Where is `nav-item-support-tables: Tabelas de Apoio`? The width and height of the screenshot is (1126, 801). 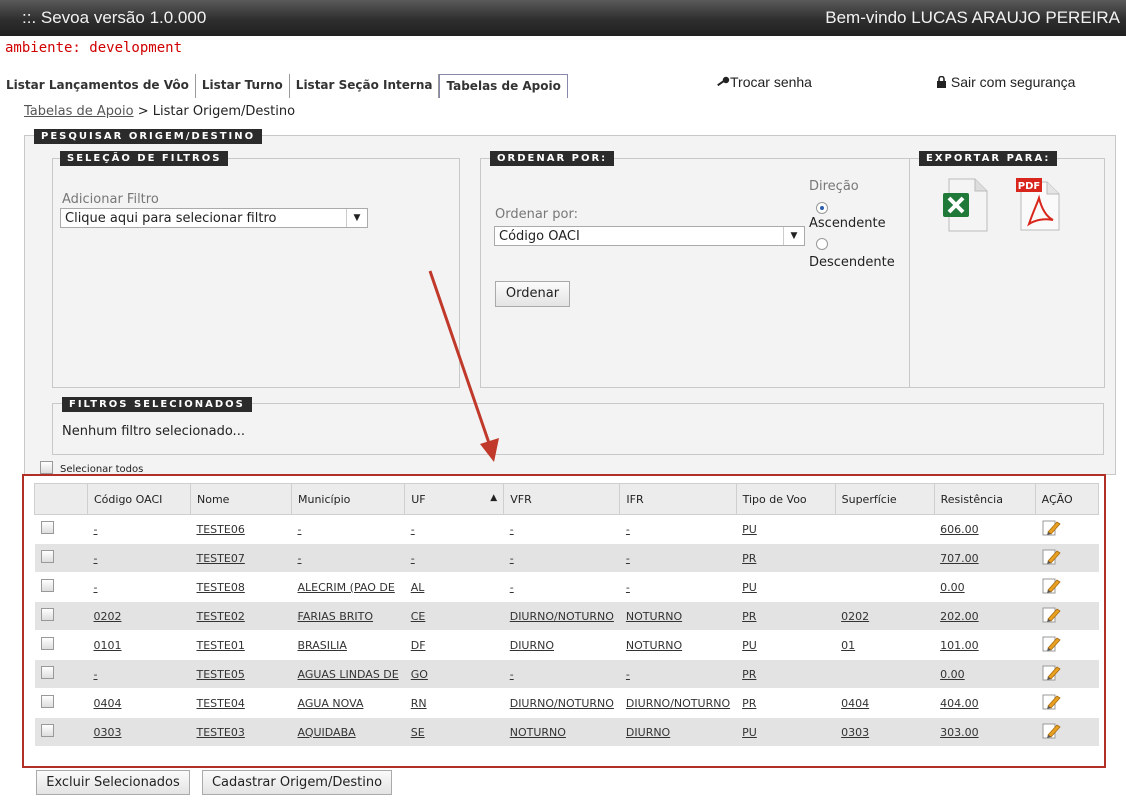 nav-item-support-tables: Tabelas de Apoio is located at coordinates (503, 86).